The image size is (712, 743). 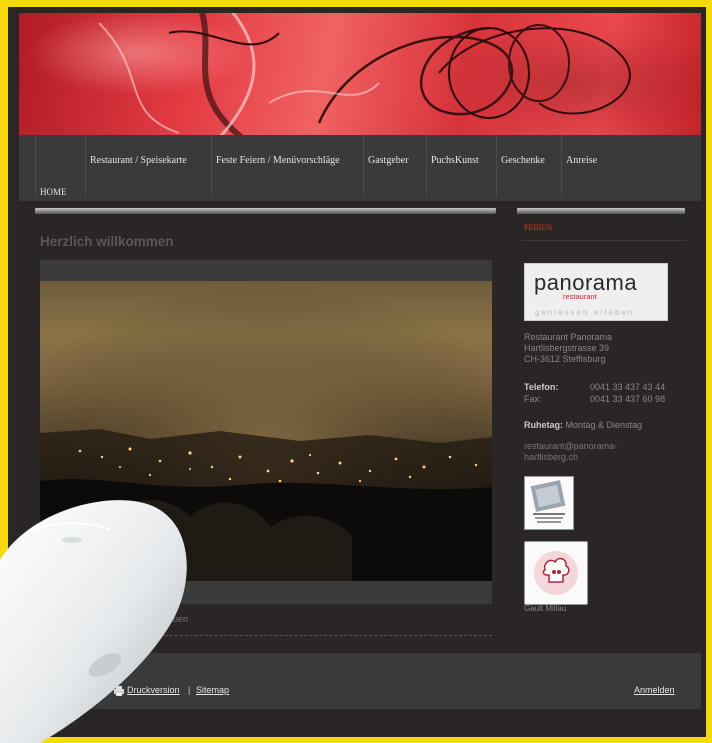 What do you see at coordinates (93, 621) in the screenshot?
I see `computer-mouse-icon` at bounding box center [93, 621].